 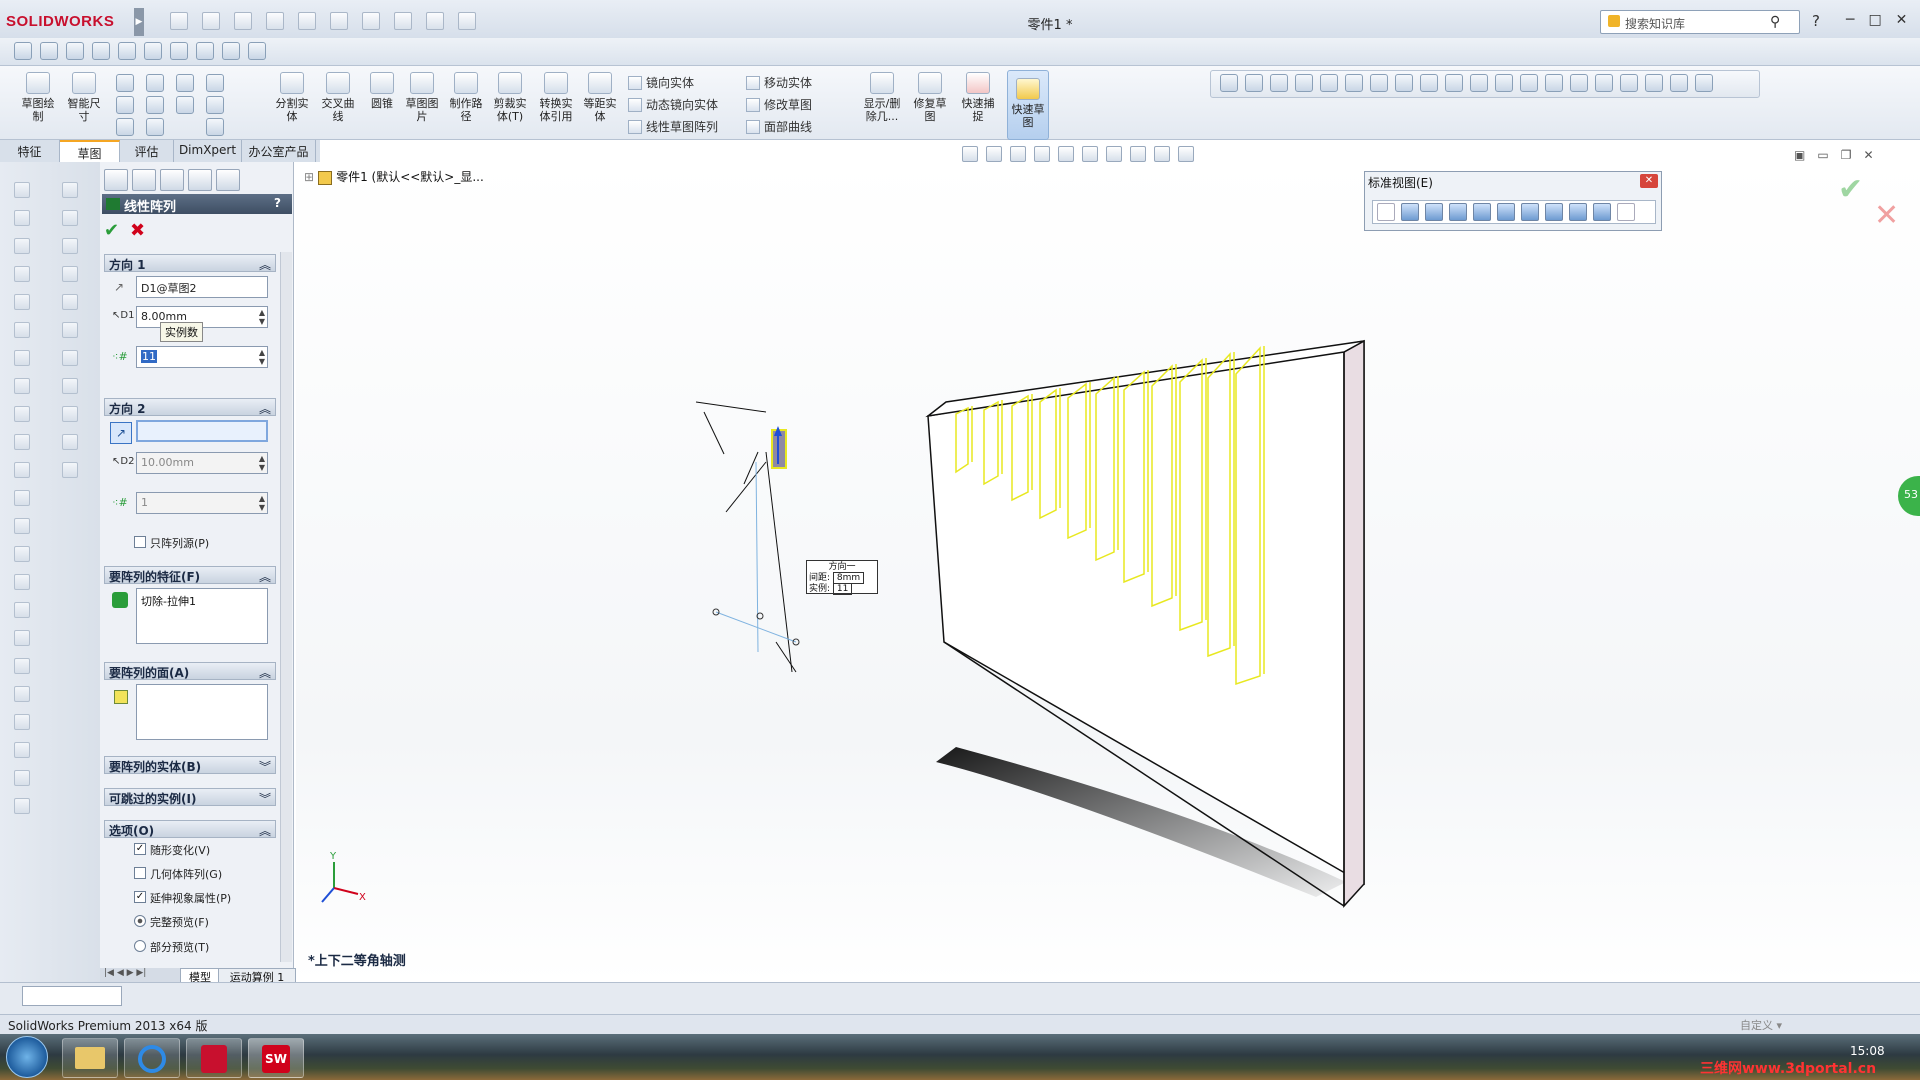 What do you see at coordinates (1379, 83) in the screenshot?
I see `check-icon` at bounding box center [1379, 83].